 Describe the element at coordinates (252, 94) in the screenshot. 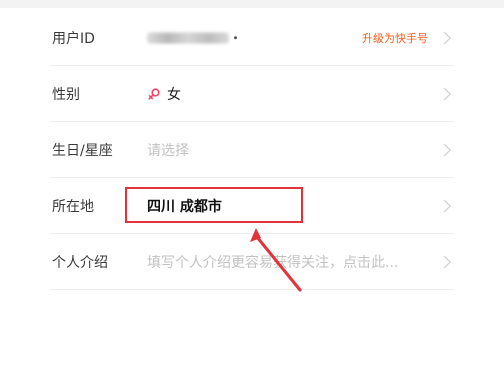

I see `gender-row: 性别 女` at that location.